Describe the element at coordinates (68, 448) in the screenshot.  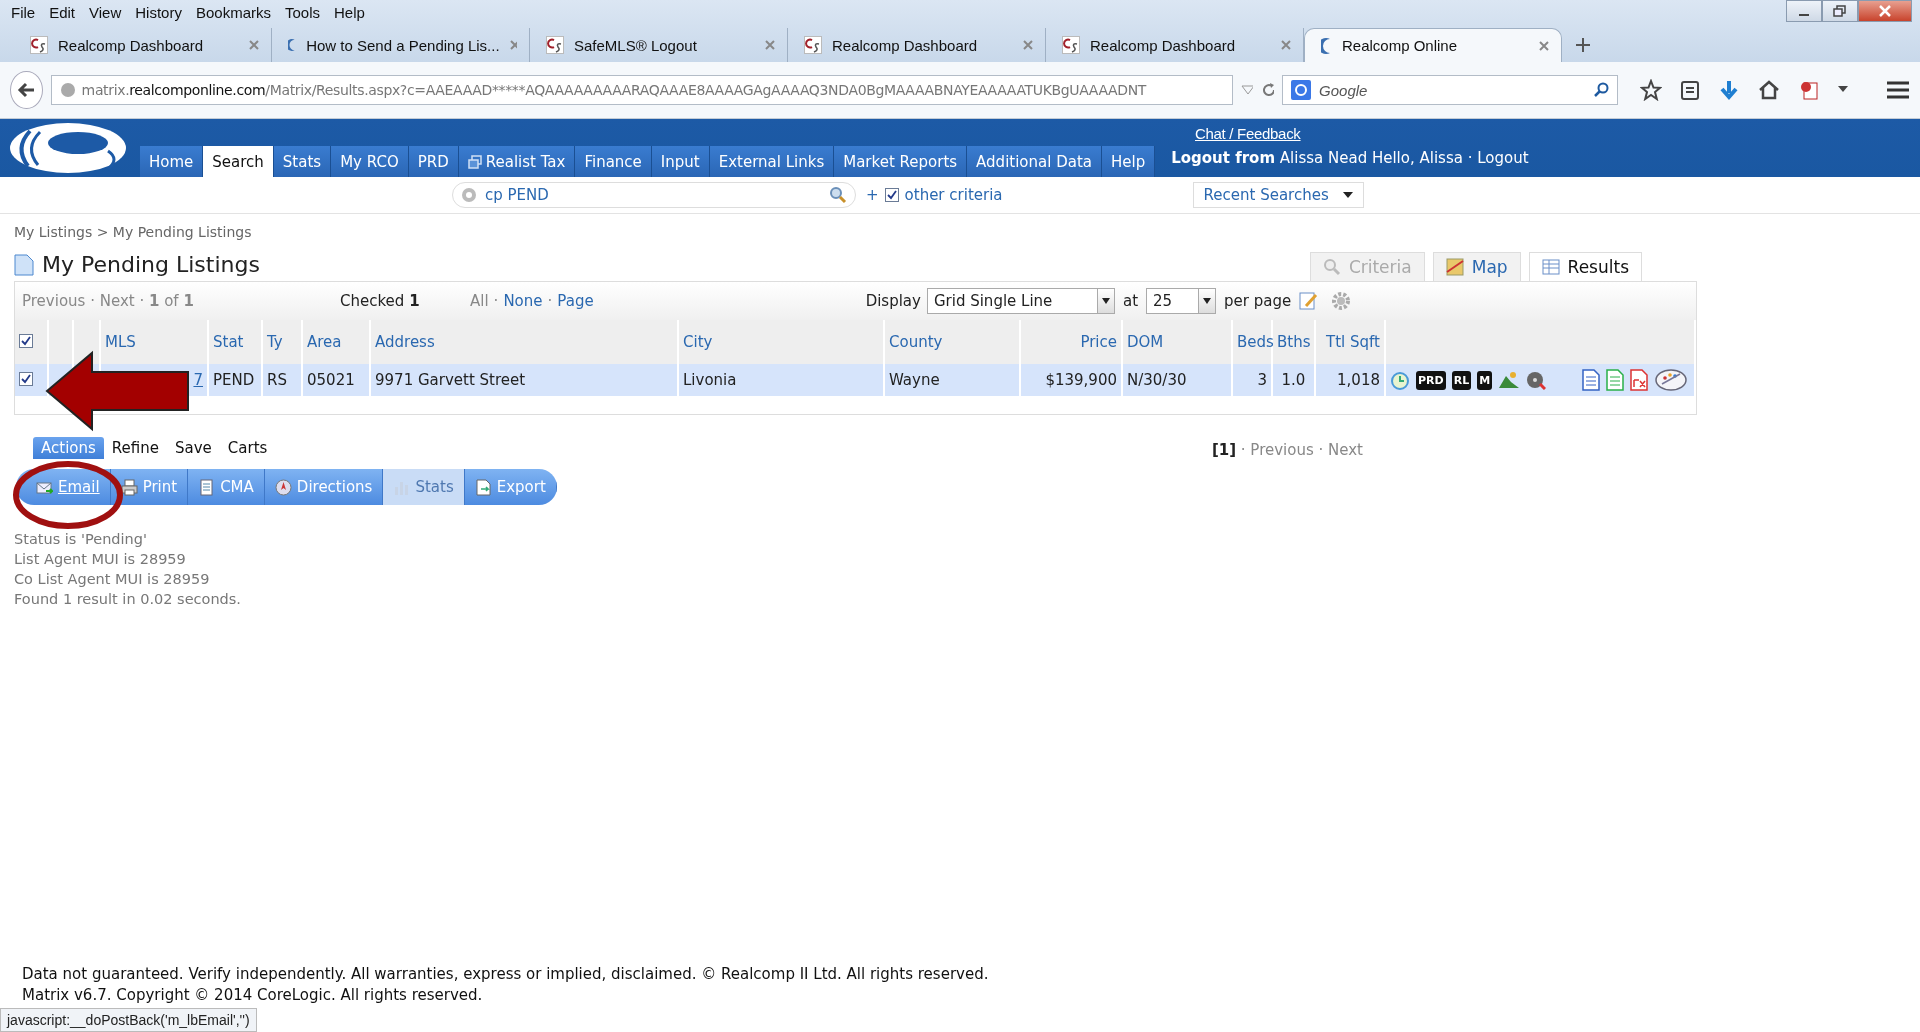
I see `action-tab: Actions` at that location.